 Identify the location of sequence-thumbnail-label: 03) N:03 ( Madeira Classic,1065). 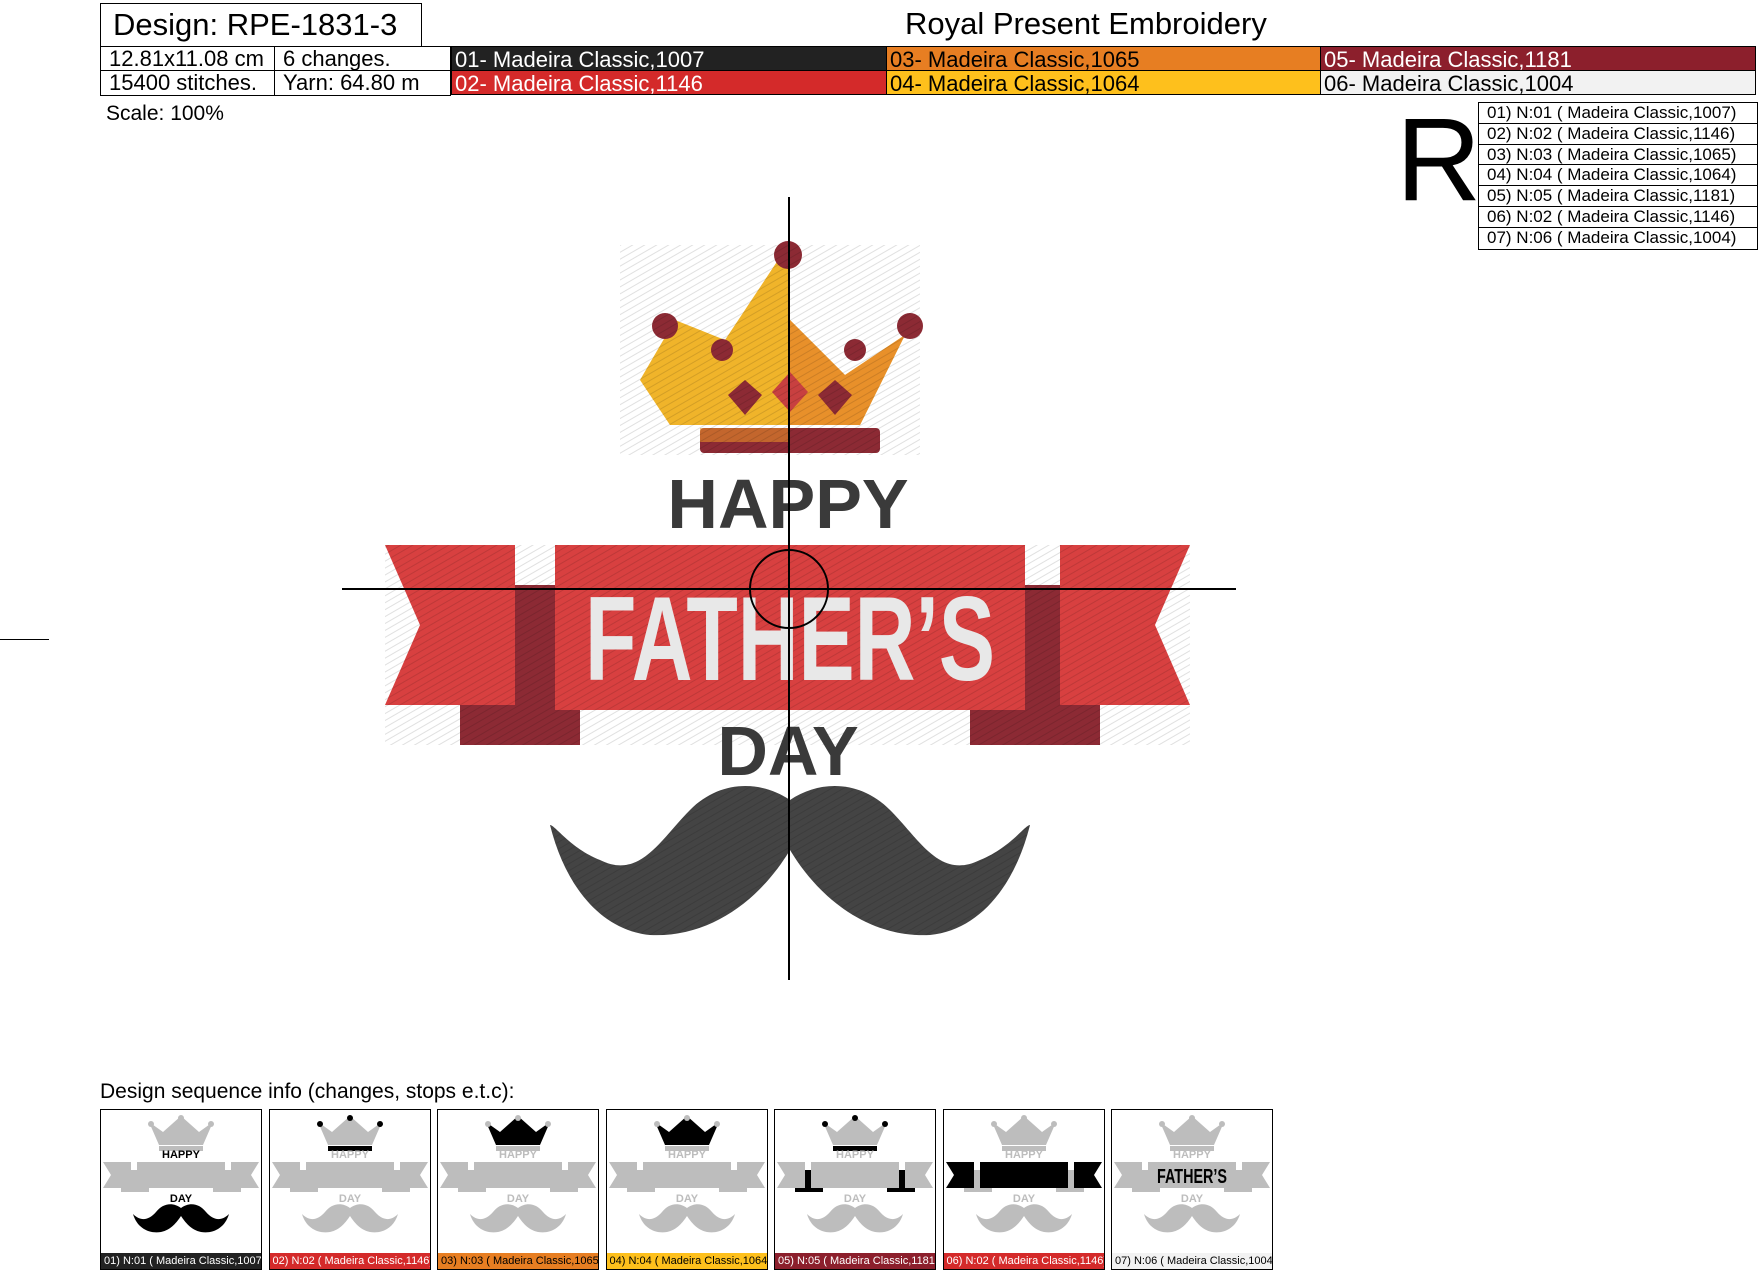
(518, 1261).